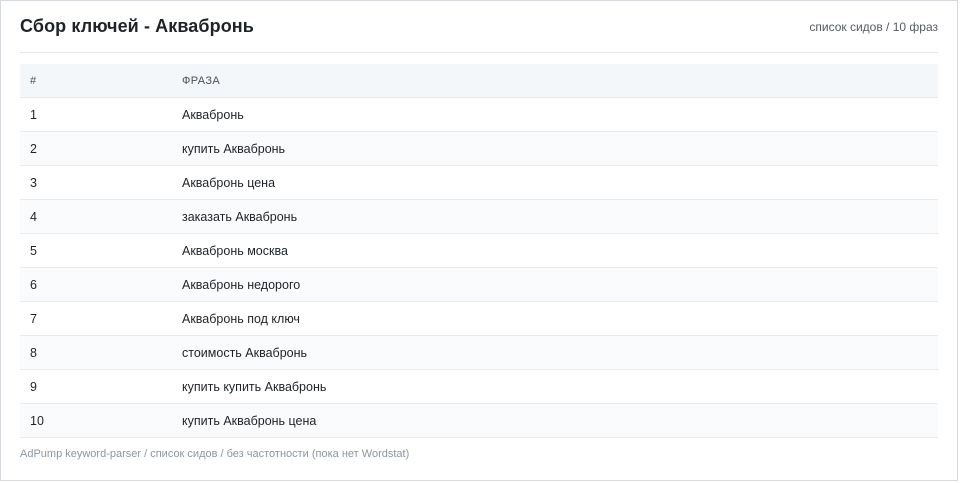 This screenshot has width=960, height=483. What do you see at coordinates (229, 182) in the screenshot?
I see `row-phrase: Аквабронь цена` at bounding box center [229, 182].